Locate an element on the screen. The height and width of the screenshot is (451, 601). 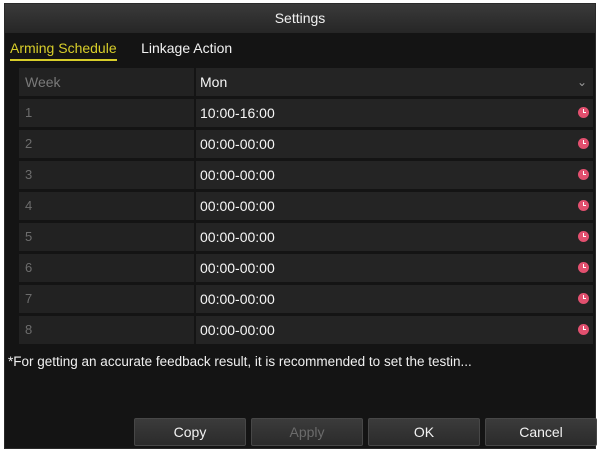
period-row: 8 00:00-00:00 is located at coordinates (306, 330).